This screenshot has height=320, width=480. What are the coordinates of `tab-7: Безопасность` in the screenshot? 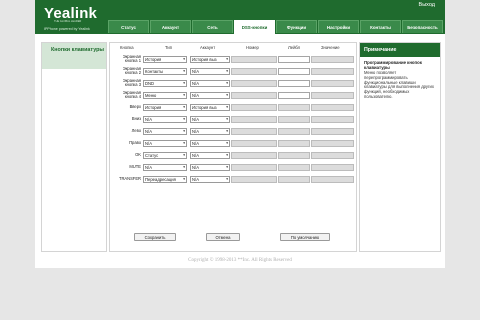 It's located at (422, 26).